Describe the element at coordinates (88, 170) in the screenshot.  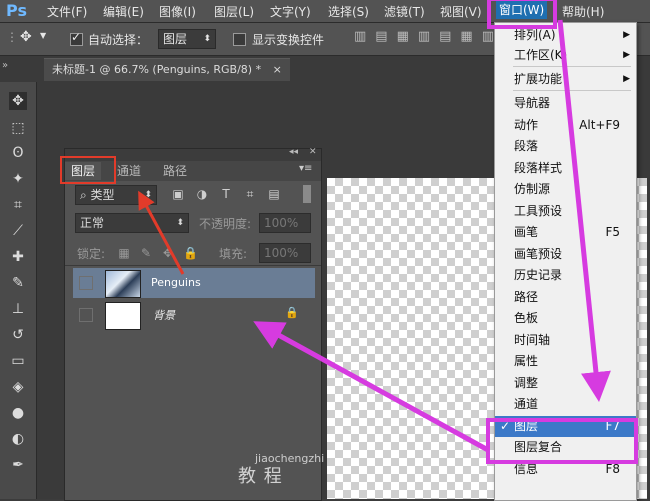
I see `highlight-layers-tab` at that location.